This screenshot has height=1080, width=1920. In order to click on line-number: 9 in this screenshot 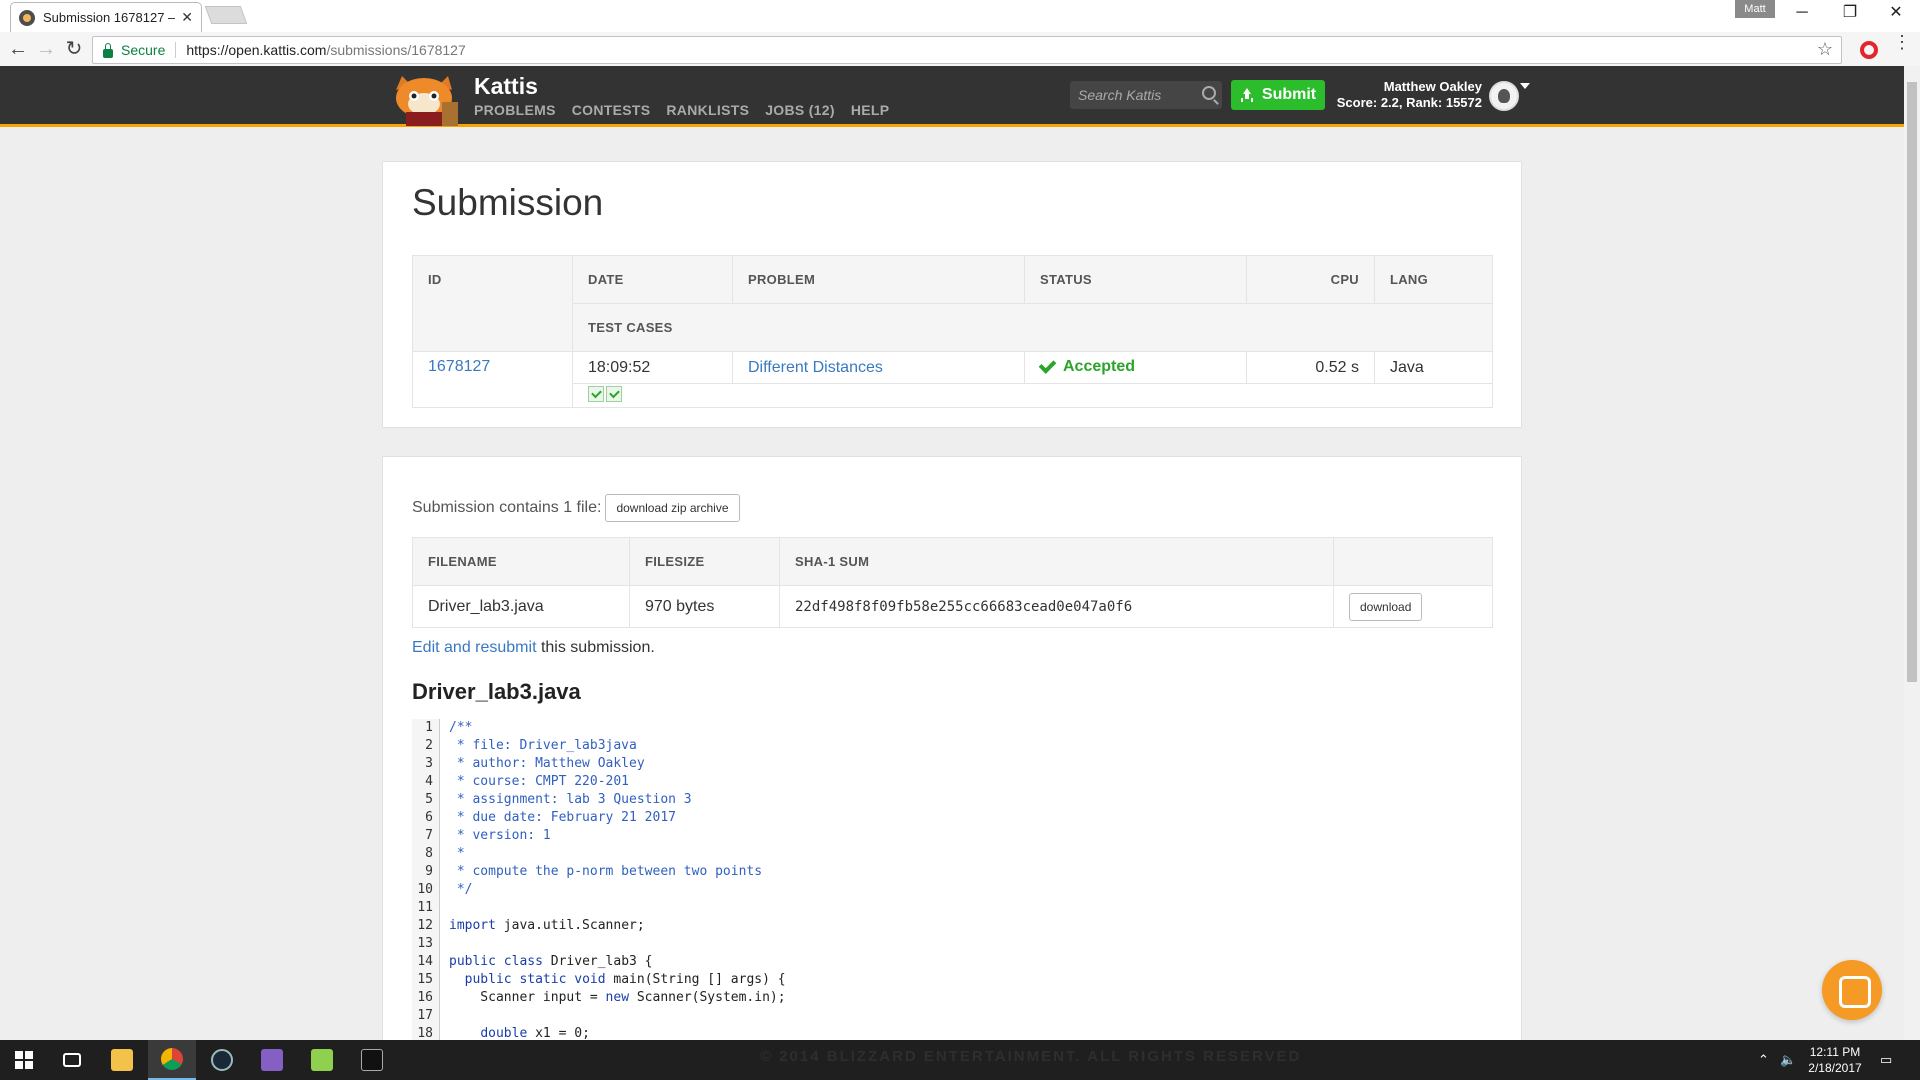, I will do `click(426, 872)`.